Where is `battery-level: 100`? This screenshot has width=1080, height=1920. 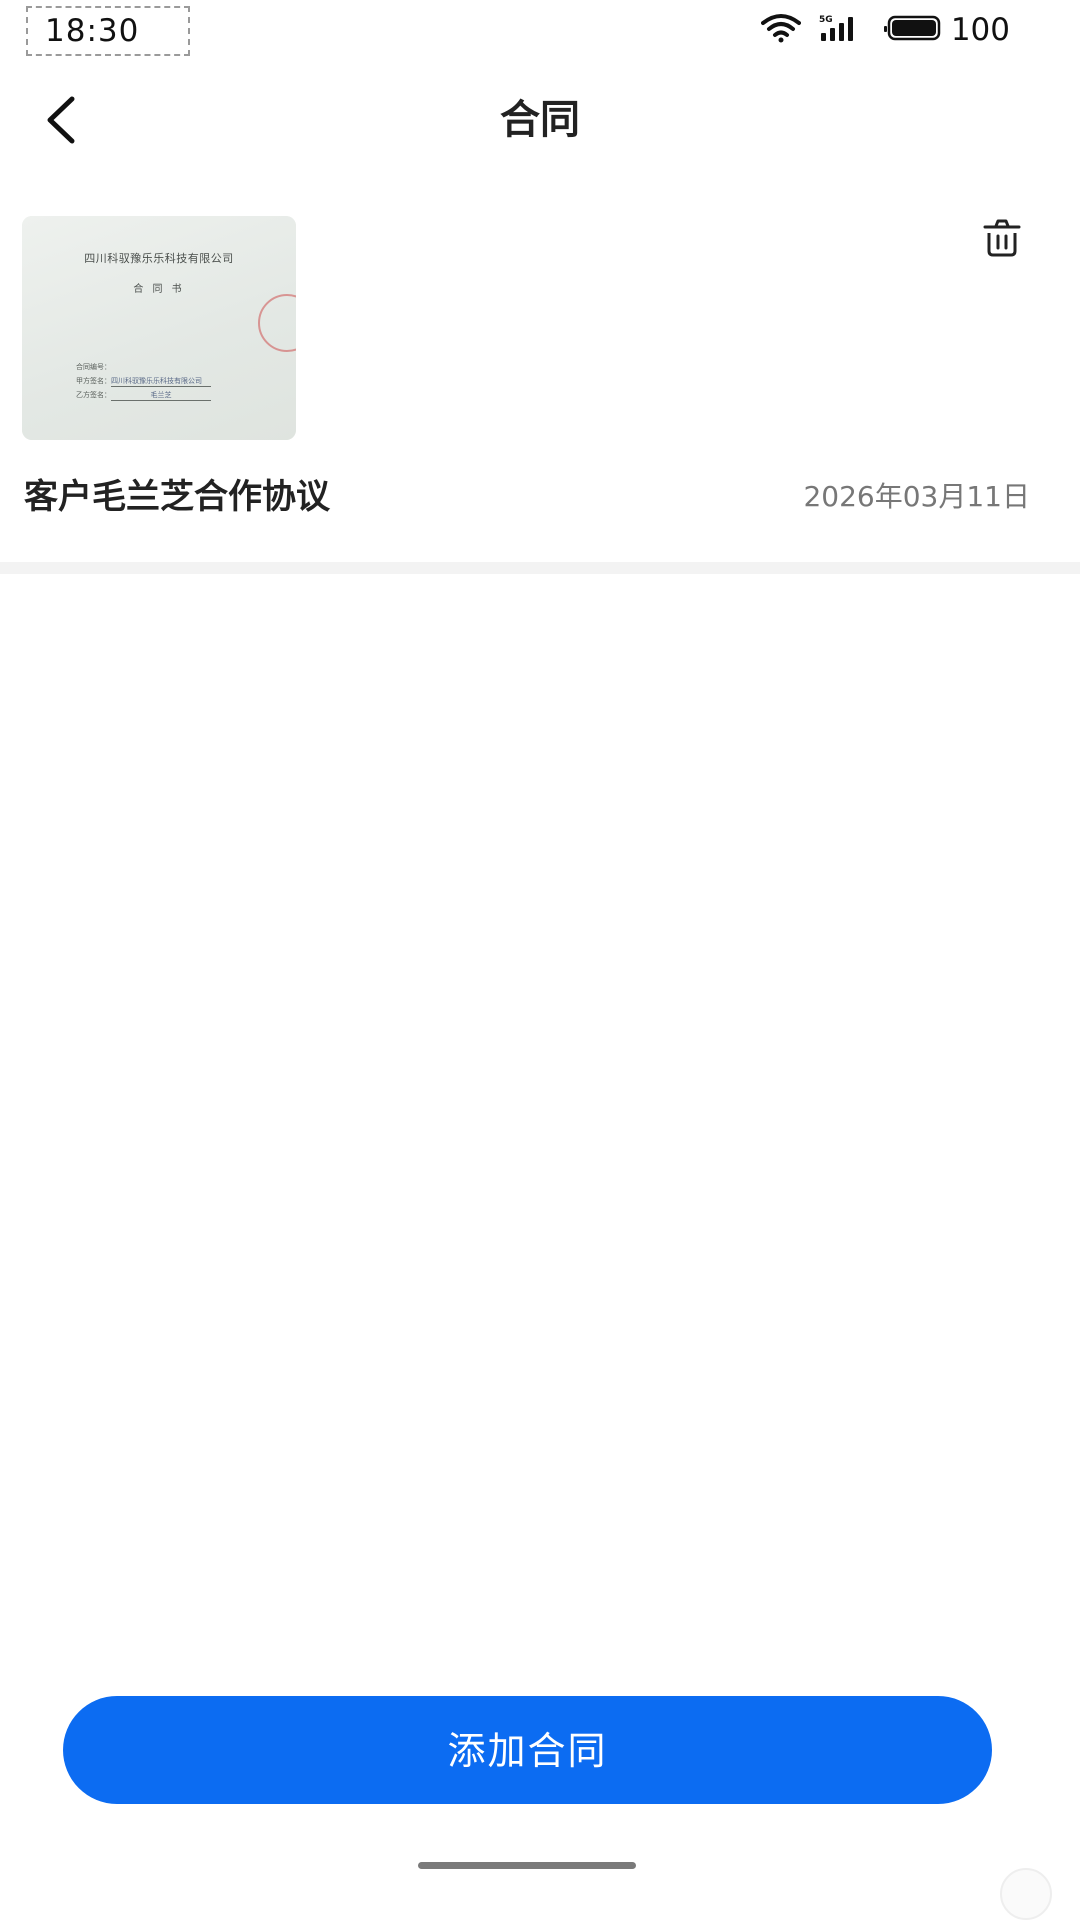 battery-level: 100 is located at coordinates (980, 30).